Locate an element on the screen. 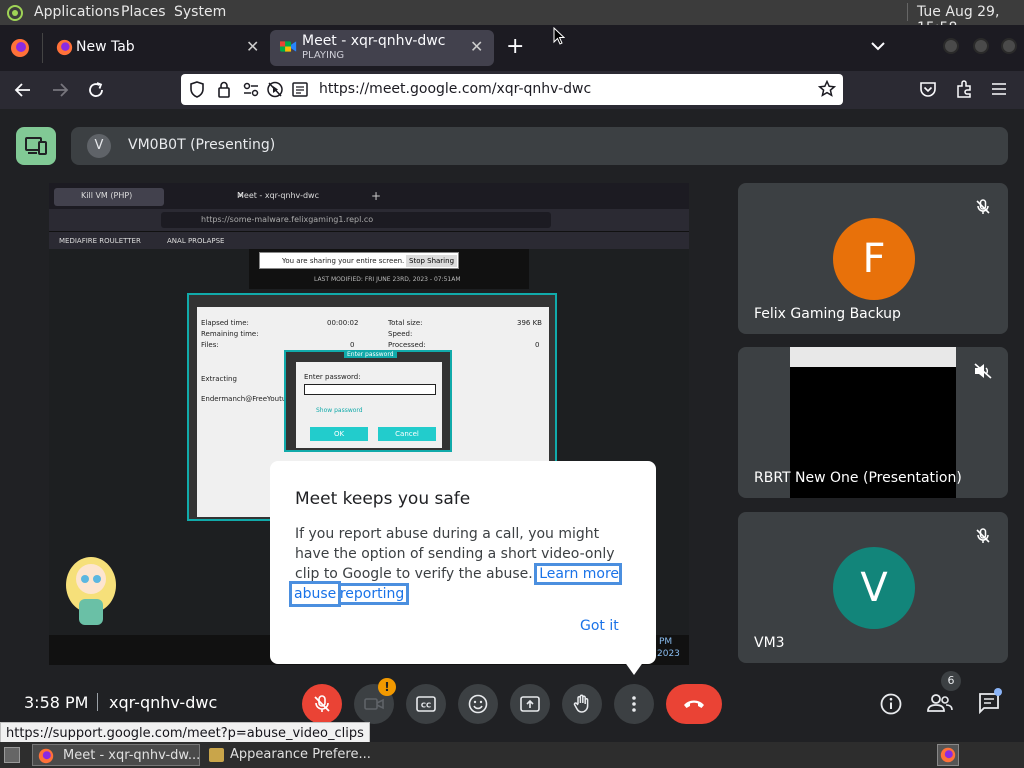  list-all-tabs-icon is located at coordinates (878, 46).